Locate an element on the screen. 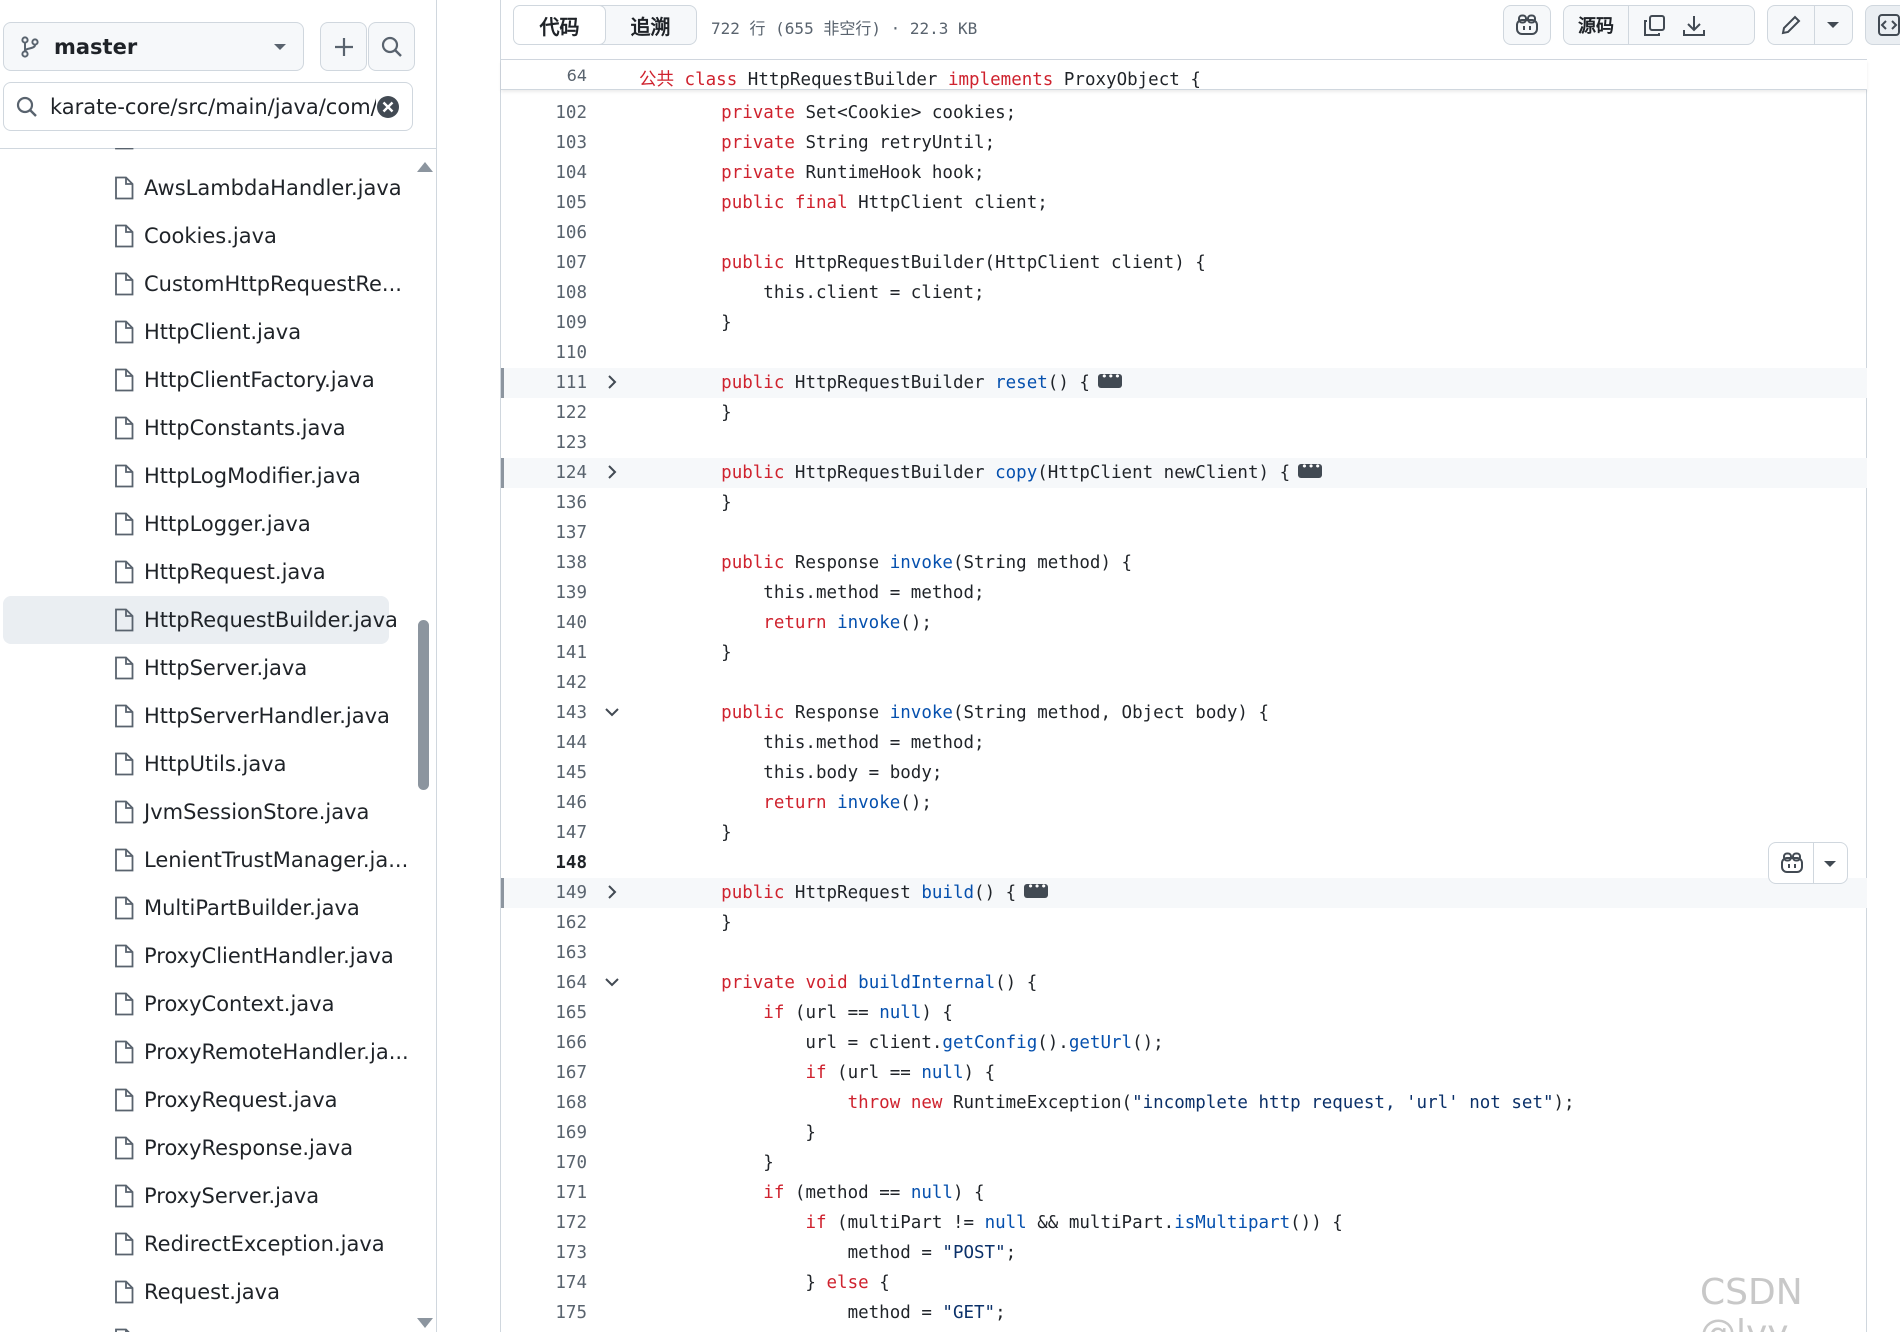 The image size is (1900, 1332). line-number: 141 is located at coordinates (544, 653).